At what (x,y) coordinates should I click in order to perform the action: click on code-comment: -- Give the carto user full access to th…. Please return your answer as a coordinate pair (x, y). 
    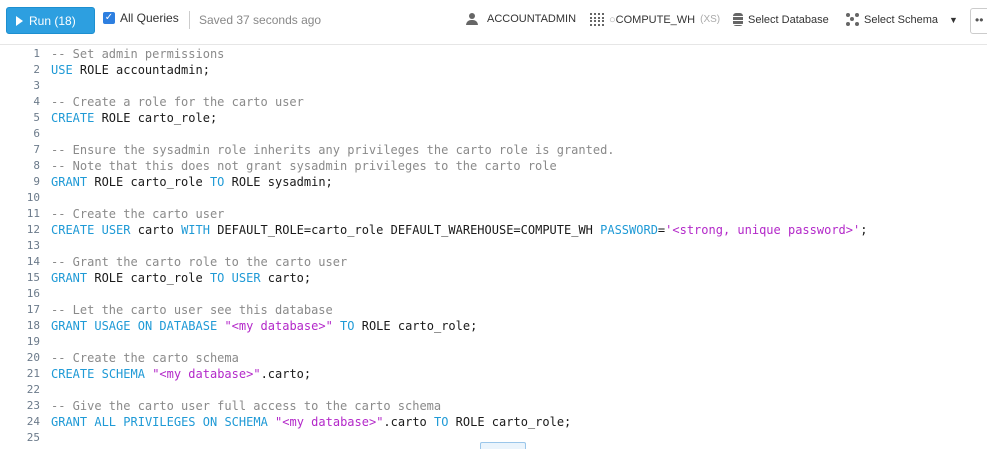
    Looking at the image, I should click on (246, 406).